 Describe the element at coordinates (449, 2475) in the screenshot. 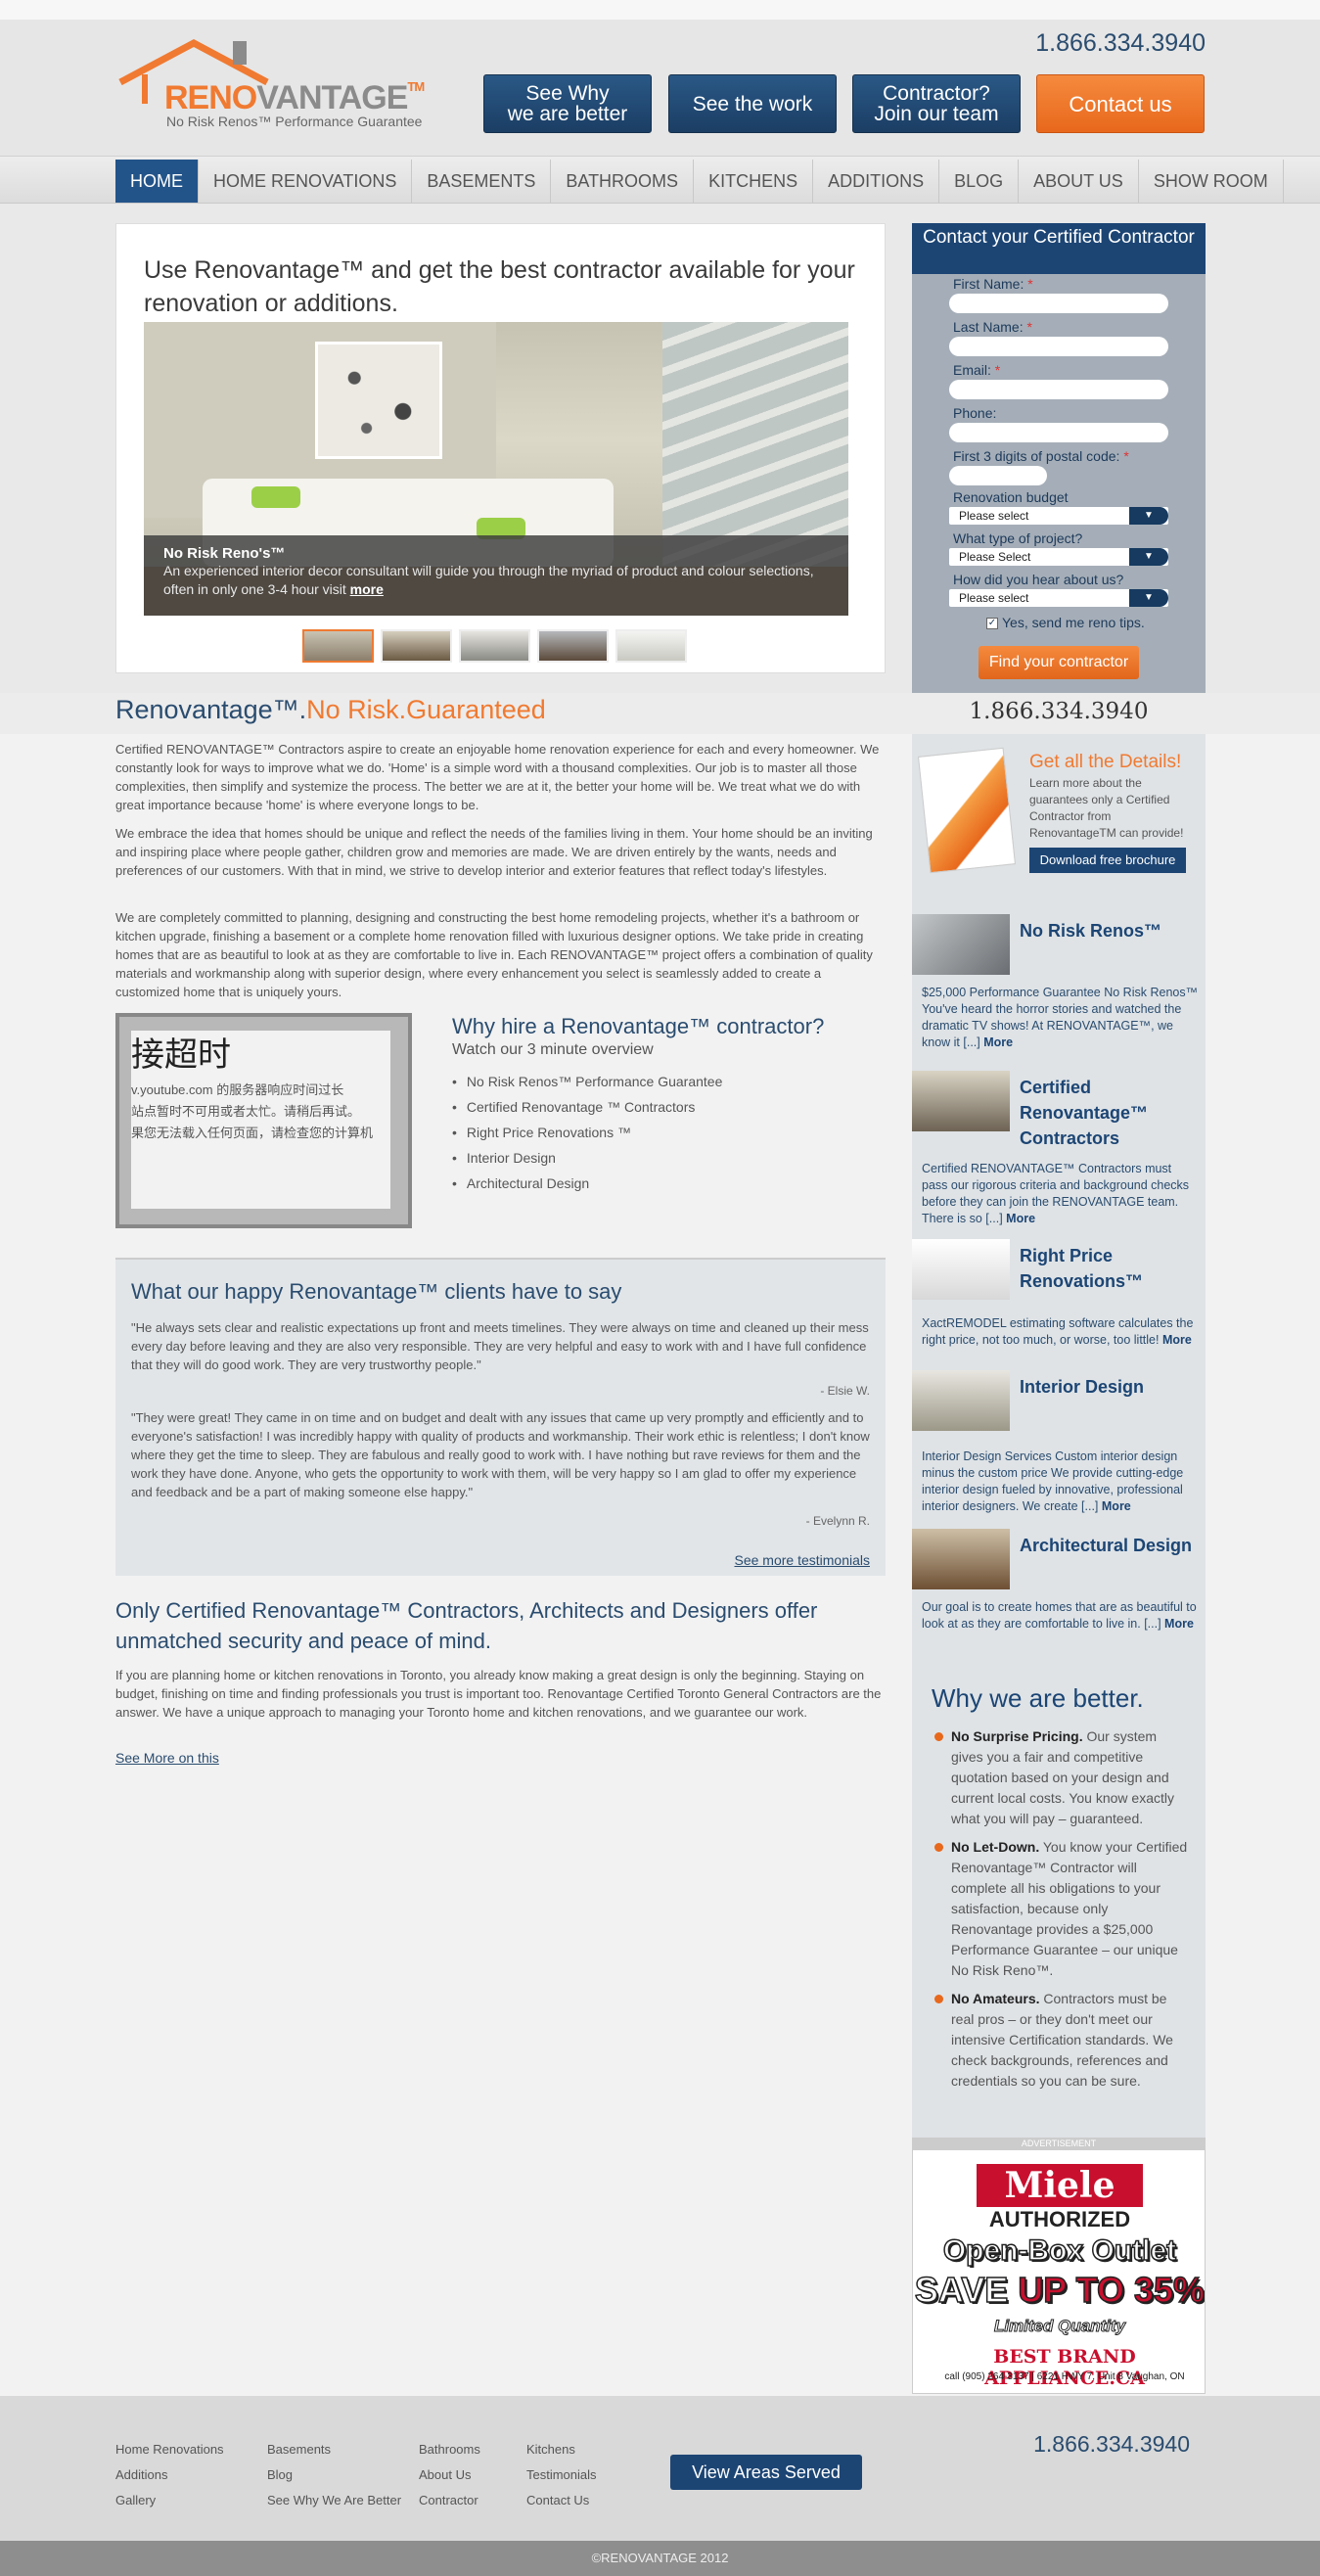

I see `footer-link: About Us` at that location.